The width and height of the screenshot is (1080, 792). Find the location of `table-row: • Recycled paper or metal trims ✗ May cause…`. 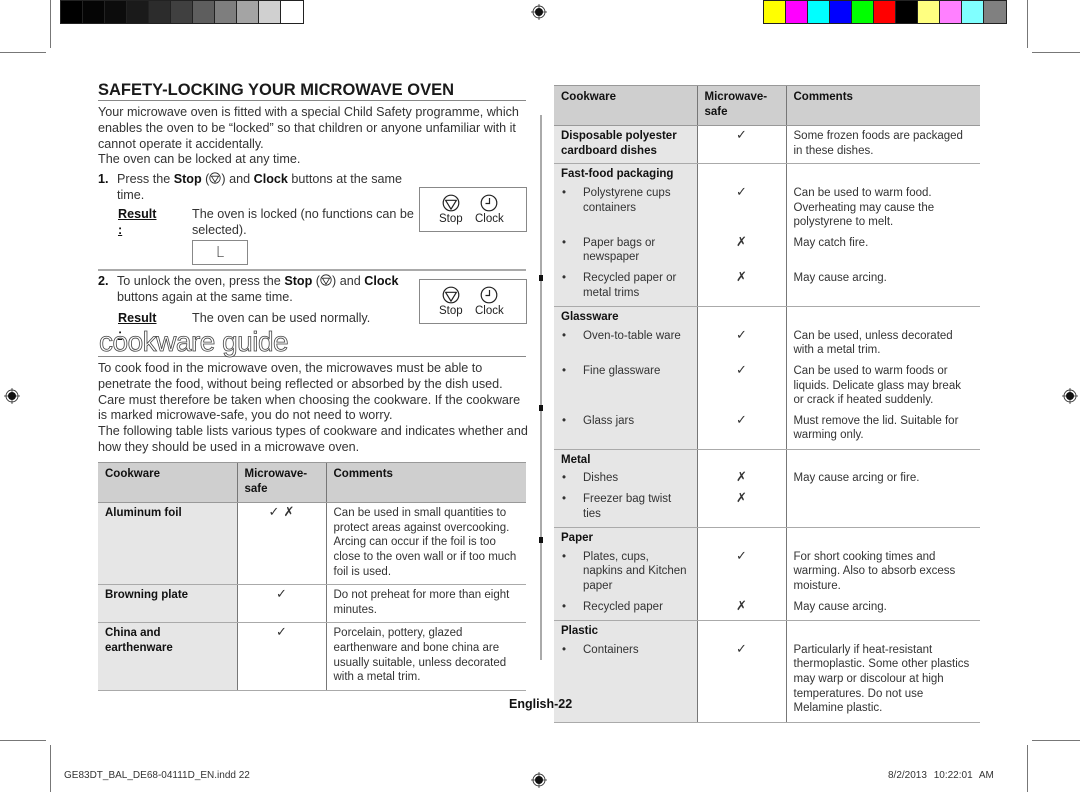

table-row: • Recycled paper or metal trims ✗ May cause… is located at coordinates (767, 287).